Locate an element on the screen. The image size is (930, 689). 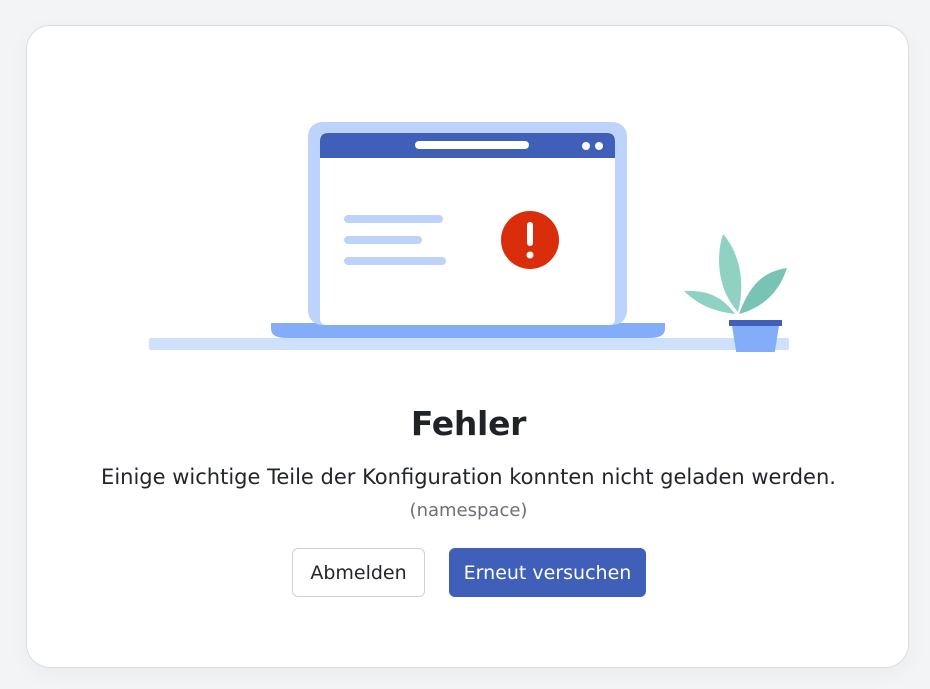
window-title-bar is located at coordinates (472, 145).